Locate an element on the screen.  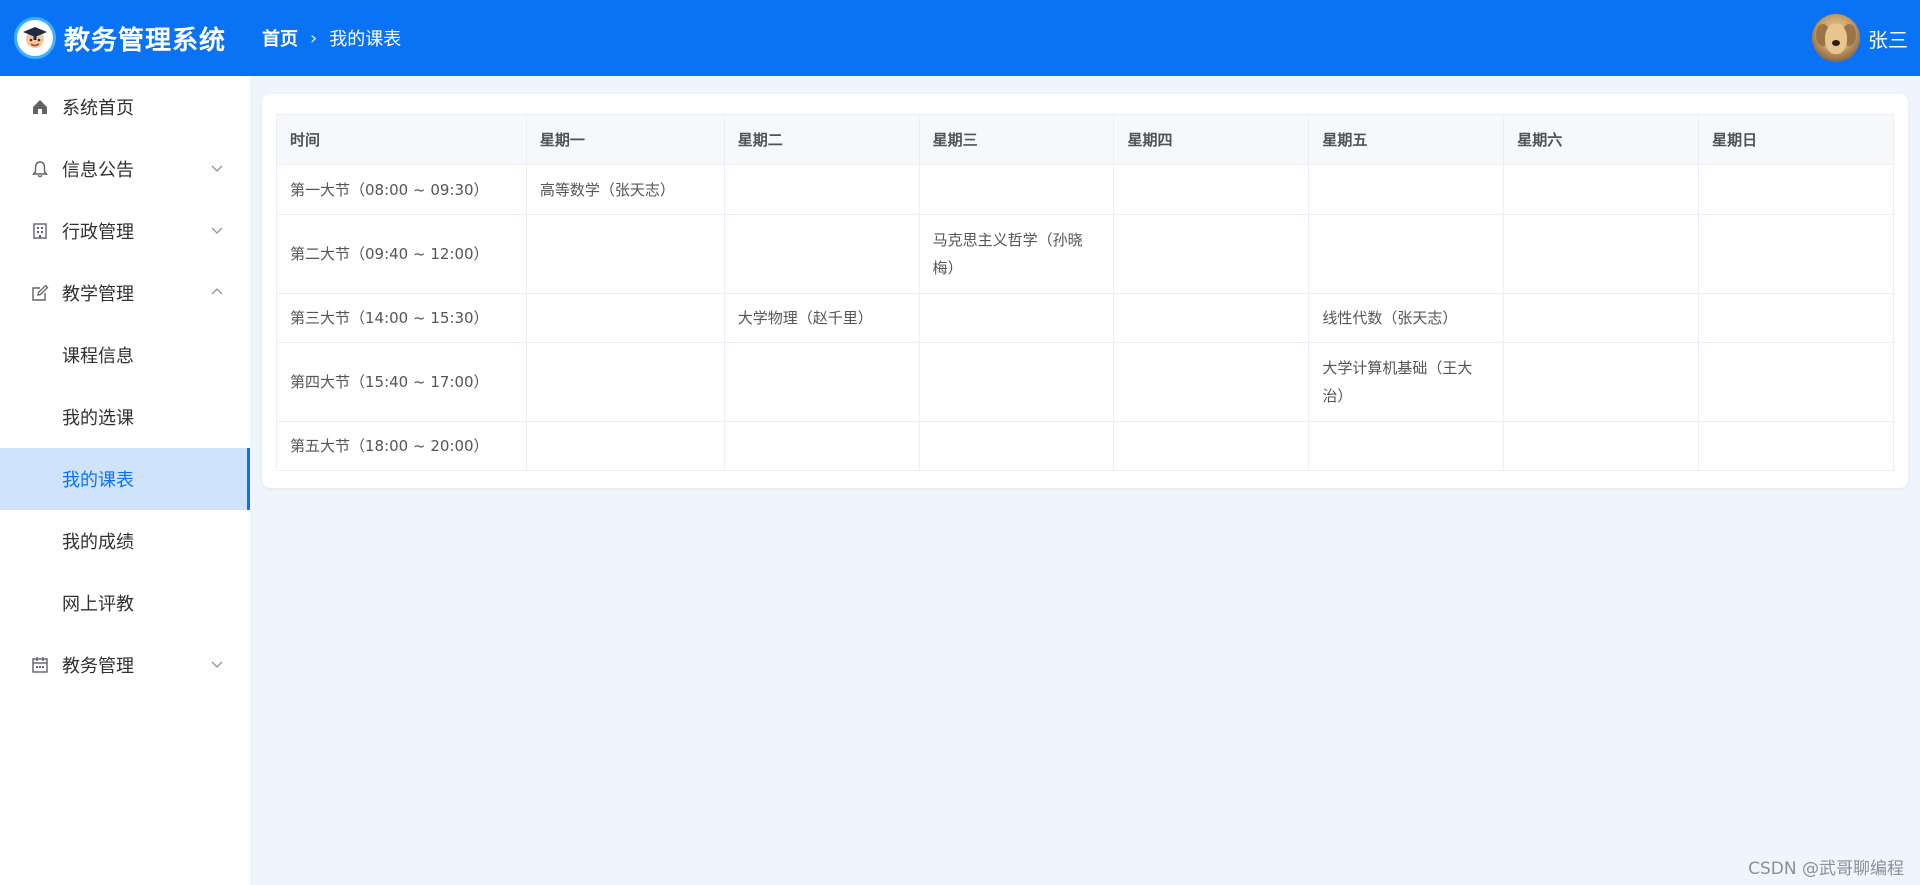
course-text: 线性代数（张天志） is located at coordinates (1390, 318).